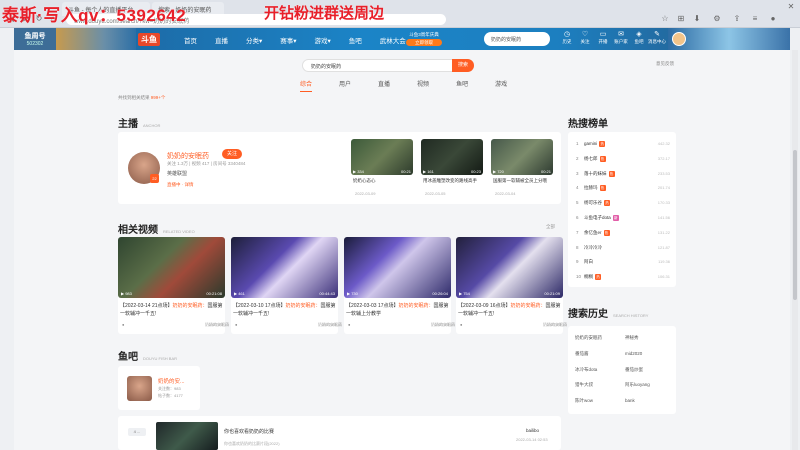  What do you see at coordinates (550, 227) in the screenshot?
I see `related-more-link: 全部` at bounding box center [550, 227].